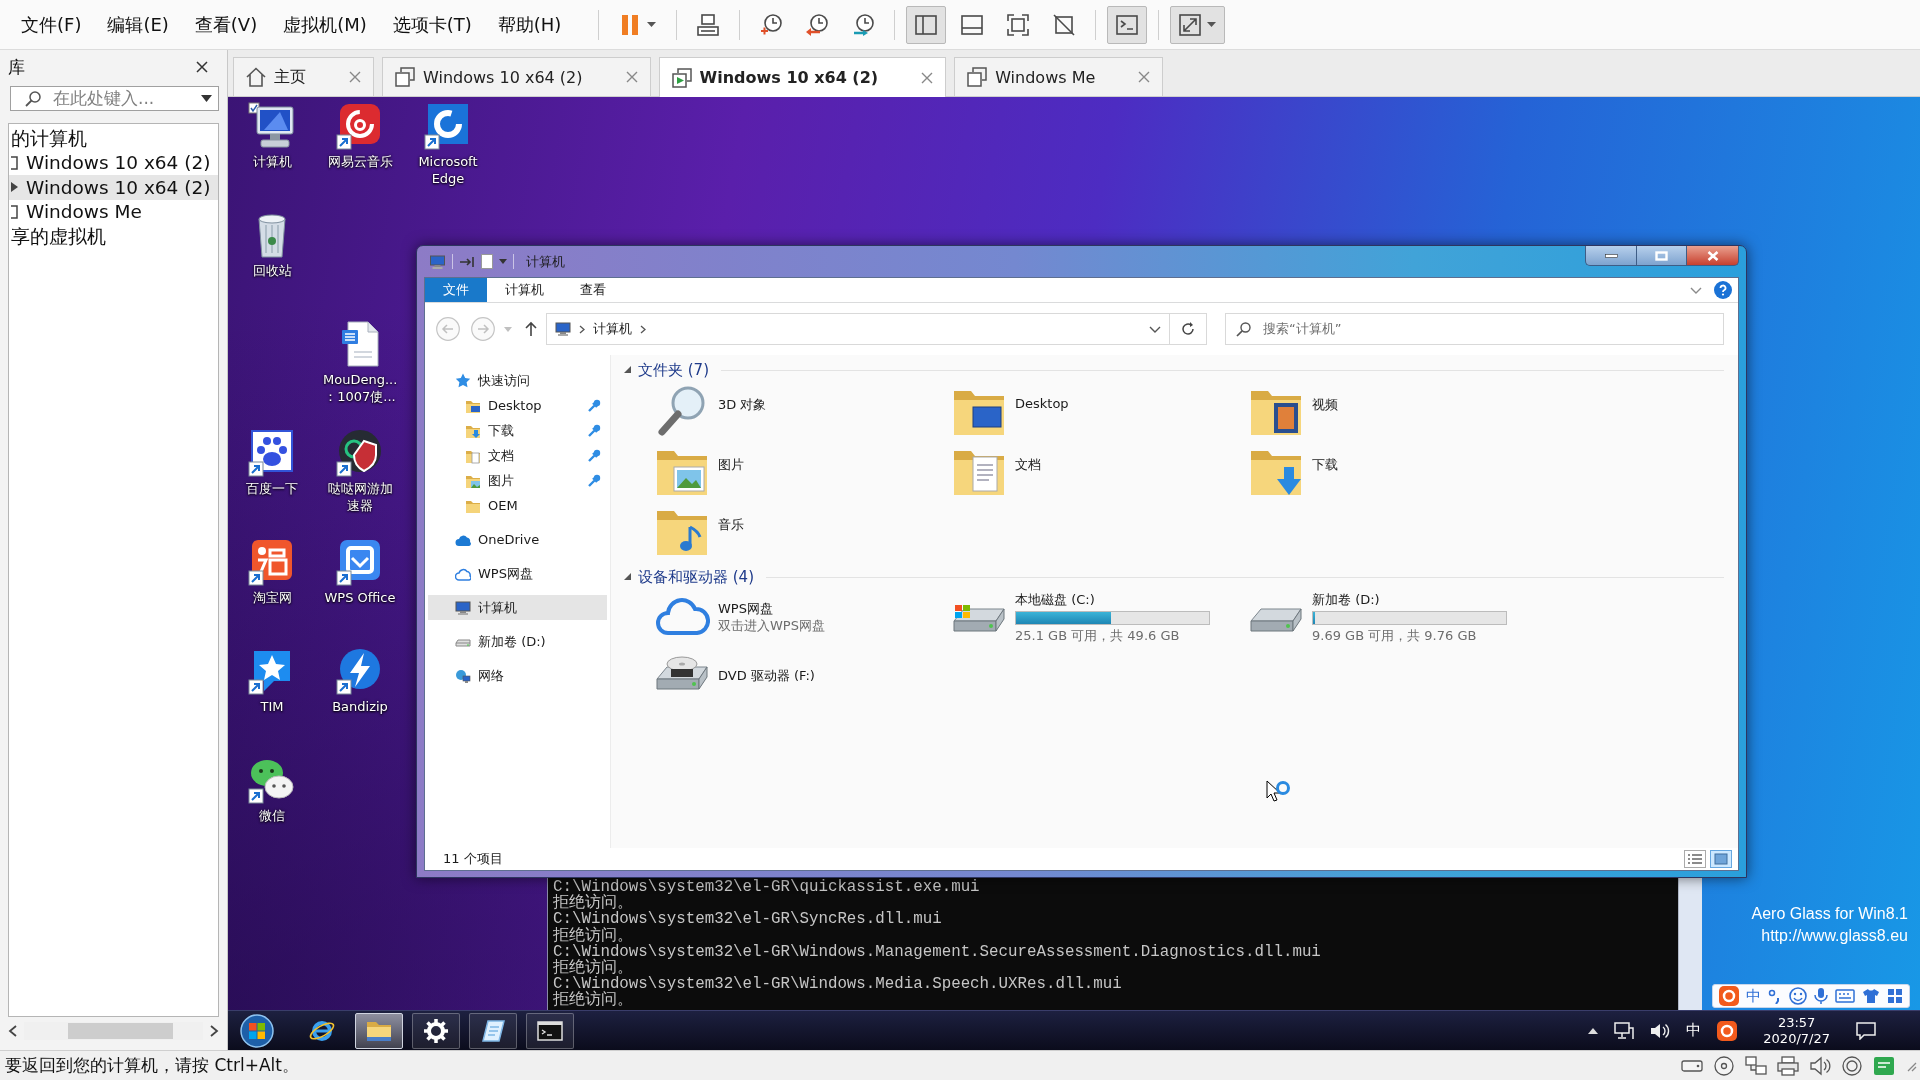 Image resolution: width=1920 pixels, height=1080 pixels. I want to click on clock-time: 23:57, so click(1796, 1022).